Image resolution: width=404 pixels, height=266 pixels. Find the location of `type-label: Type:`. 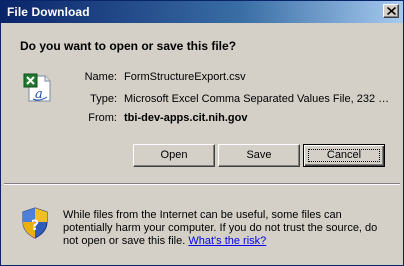

type-label: Type: is located at coordinates (103, 99).